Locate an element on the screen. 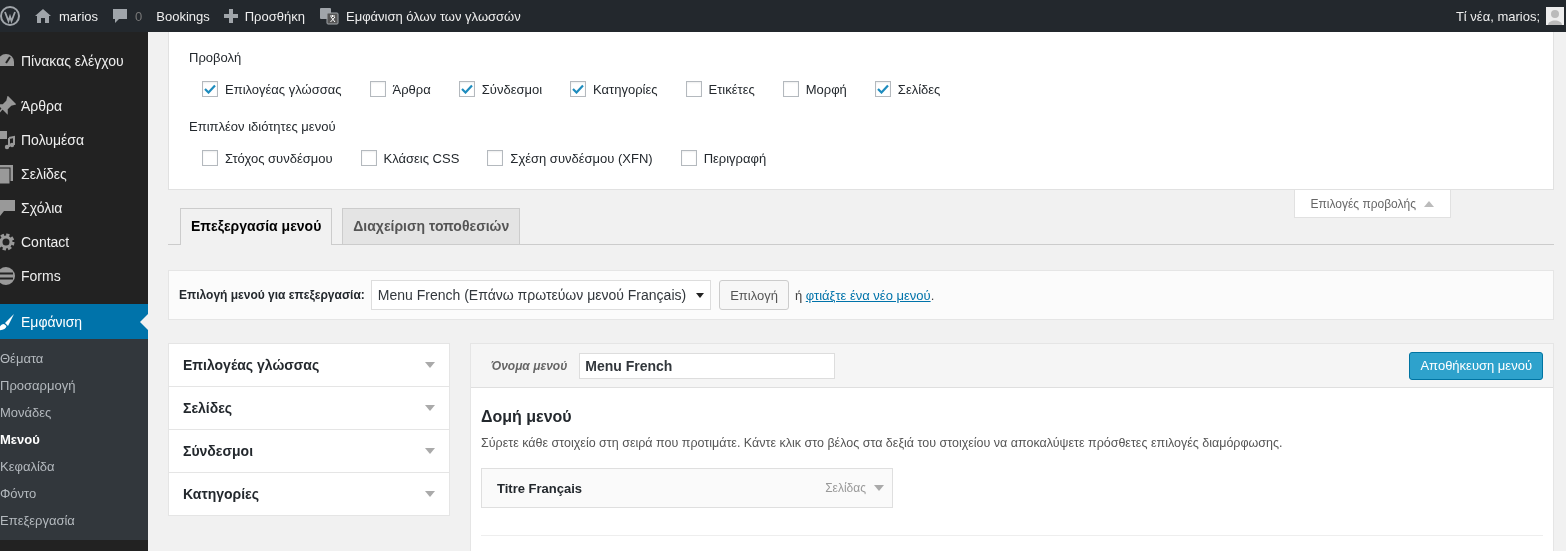 The image size is (1566, 551). toolbar-link: Bookings is located at coordinates (183, 16).